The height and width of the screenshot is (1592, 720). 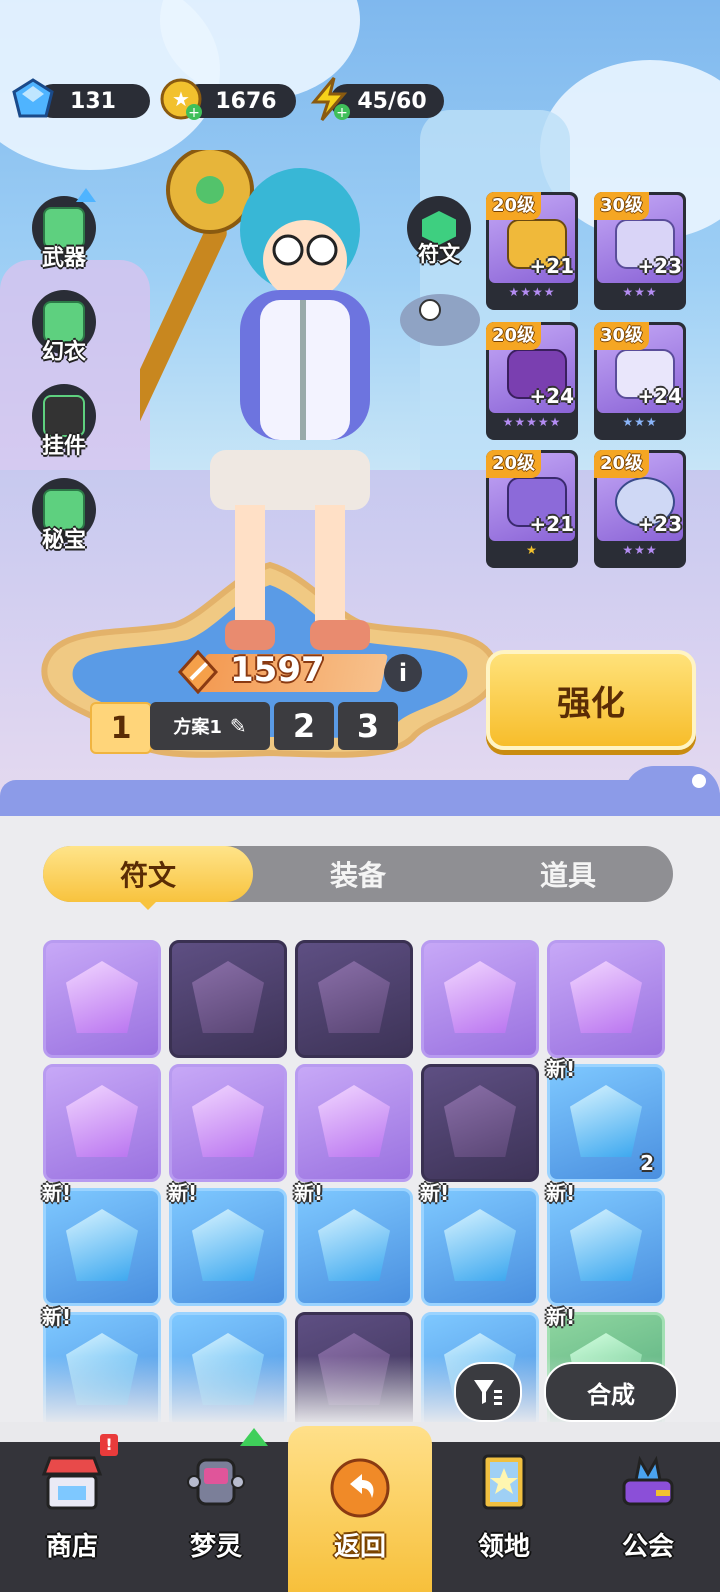 What do you see at coordinates (148, 905) in the screenshot?
I see `active-tab-pointer` at bounding box center [148, 905].